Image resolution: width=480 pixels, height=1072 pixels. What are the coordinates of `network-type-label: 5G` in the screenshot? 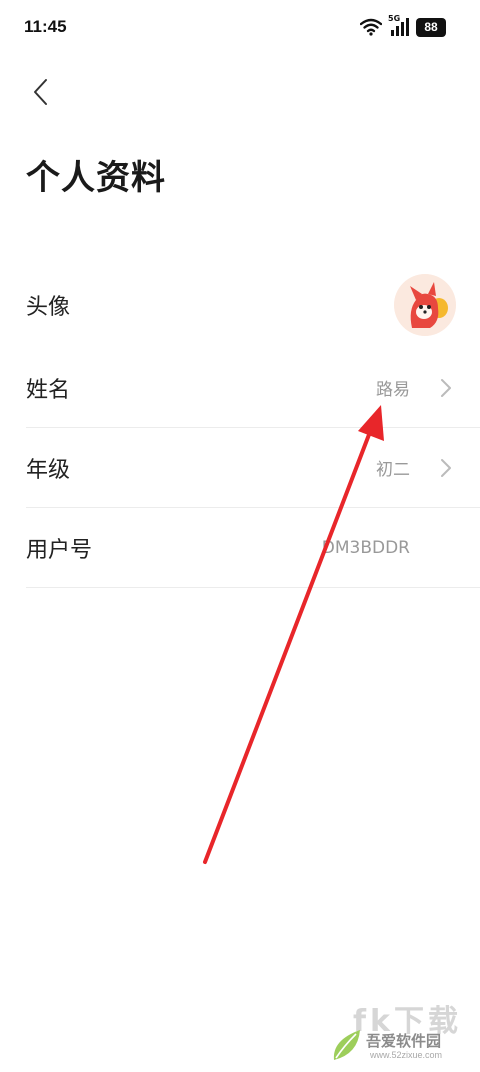 It's located at (394, 18).